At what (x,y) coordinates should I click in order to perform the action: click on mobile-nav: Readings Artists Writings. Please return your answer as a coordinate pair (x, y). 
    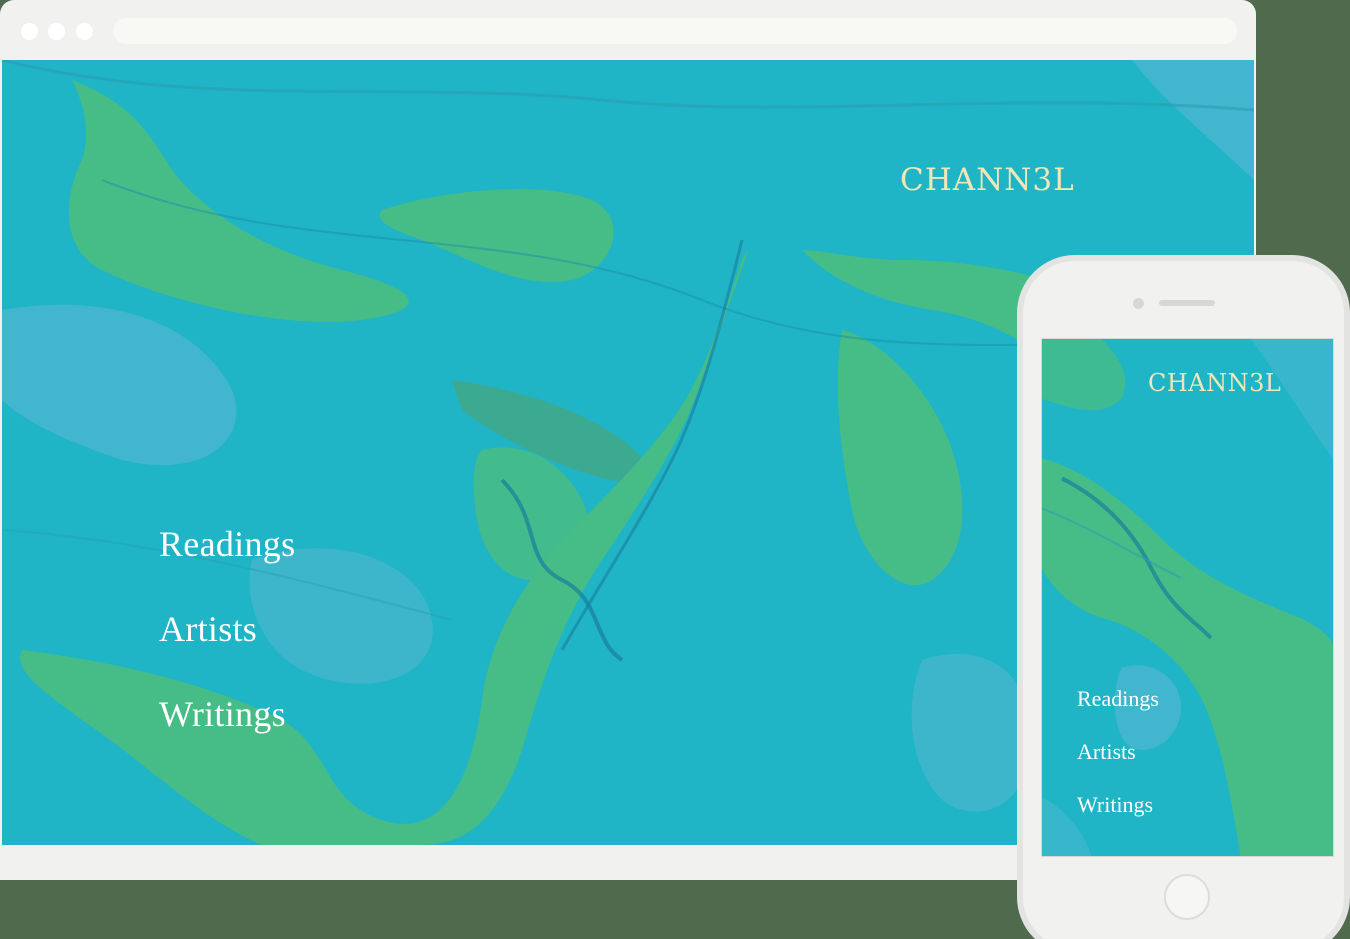
    Looking at the image, I should click on (1118, 764).